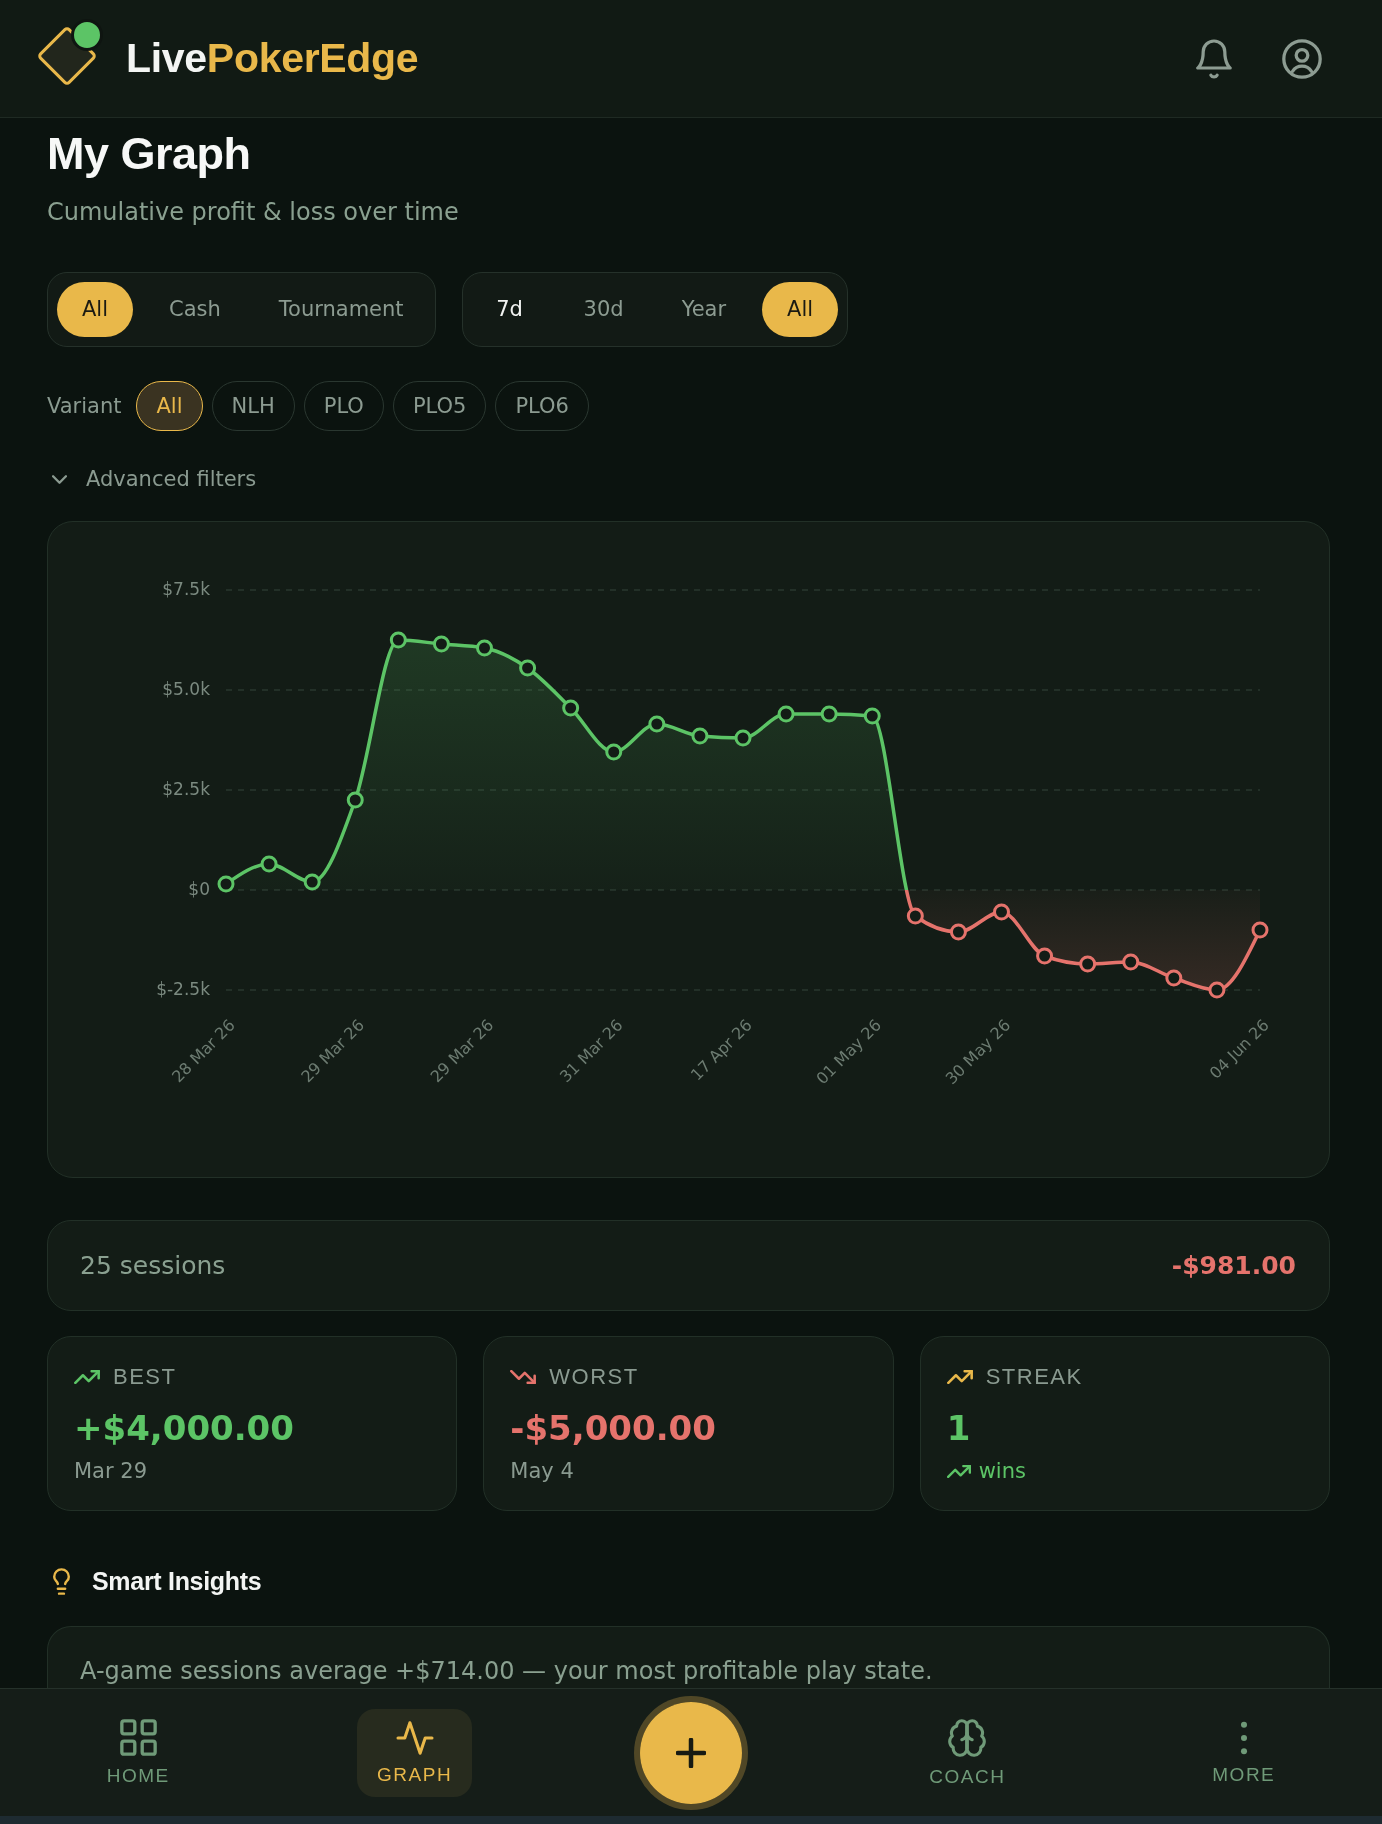 Image resolution: width=1382 pixels, height=1824 pixels. What do you see at coordinates (145, 1377) in the screenshot?
I see `stat-label: BEST` at bounding box center [145, 1377].